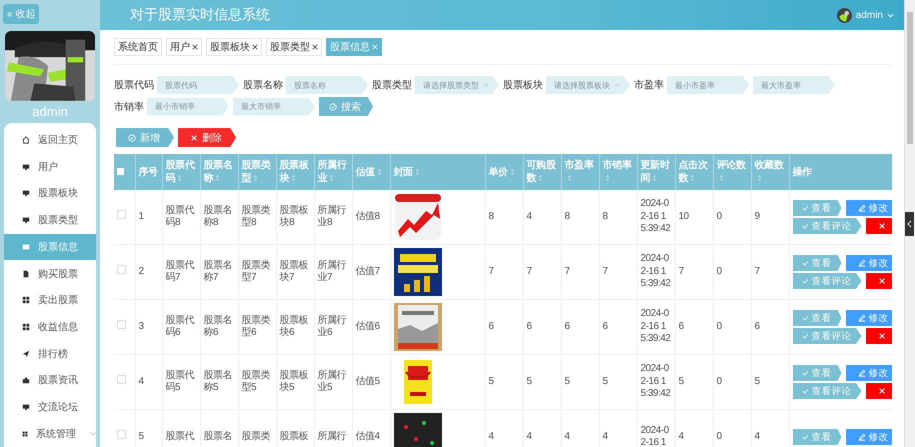 Image resolution: width=915 pixels, height=447 pixels. I want to click on menu-item: 股票信息, so click(50, 247).